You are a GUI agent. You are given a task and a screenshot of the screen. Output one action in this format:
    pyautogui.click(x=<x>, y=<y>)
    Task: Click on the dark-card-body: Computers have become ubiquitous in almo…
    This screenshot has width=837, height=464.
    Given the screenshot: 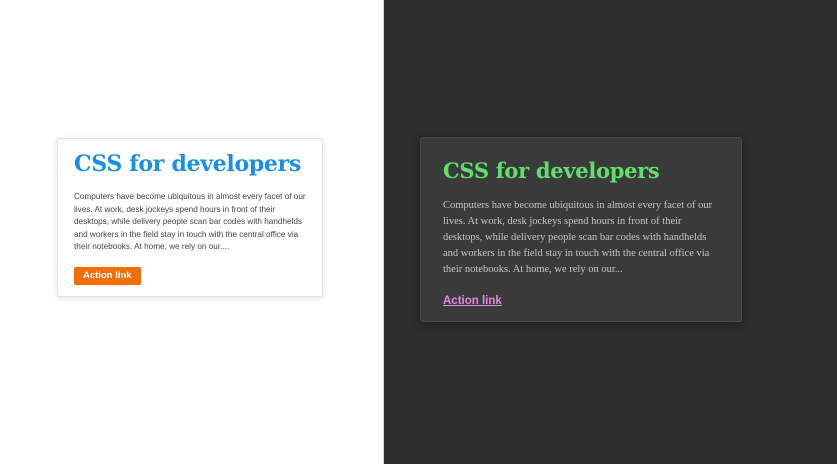 What is the action you would take?
    pyautogui.click(x=578, y=237)
    